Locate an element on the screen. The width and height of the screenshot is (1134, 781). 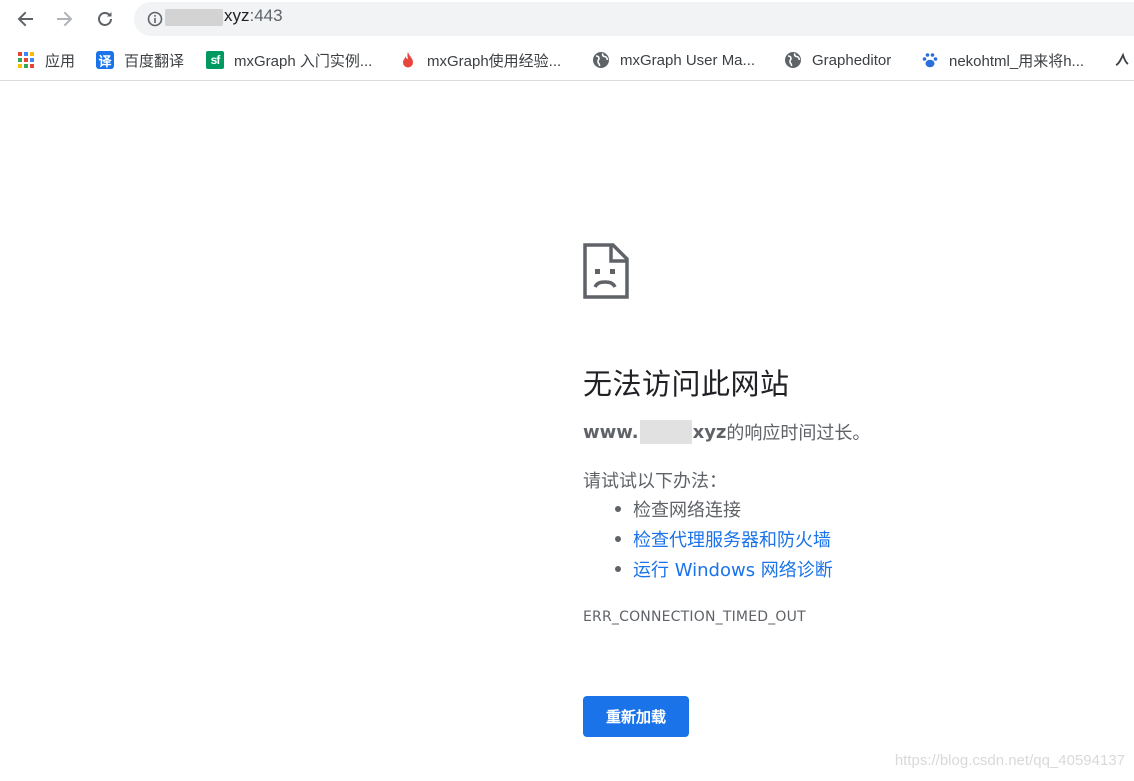
host-prefix: www. is located at coordinates (611, 432).